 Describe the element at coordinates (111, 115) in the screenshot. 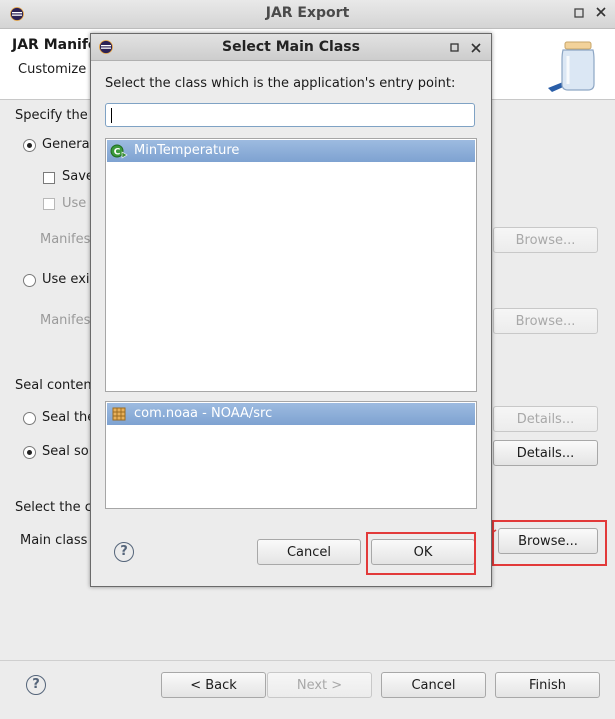

I see `text-caret` at that location.